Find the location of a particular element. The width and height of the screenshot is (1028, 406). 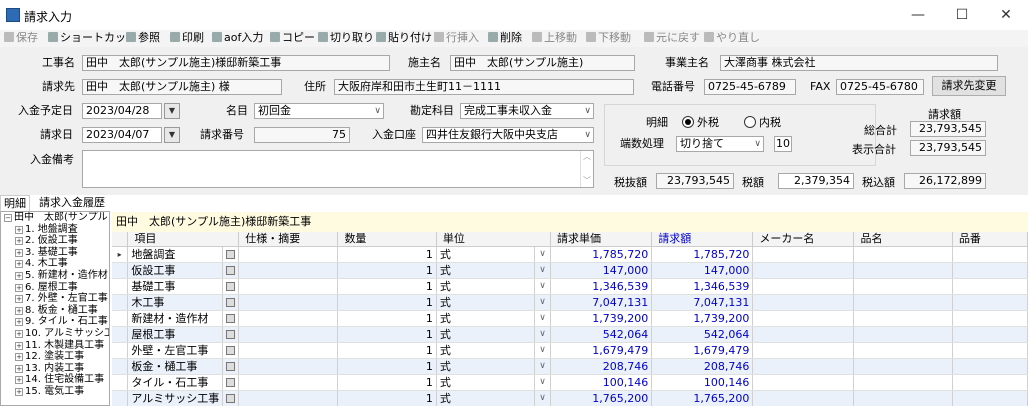

zeigaku-field: 2,379,354 is located at coordinates (816, 181).